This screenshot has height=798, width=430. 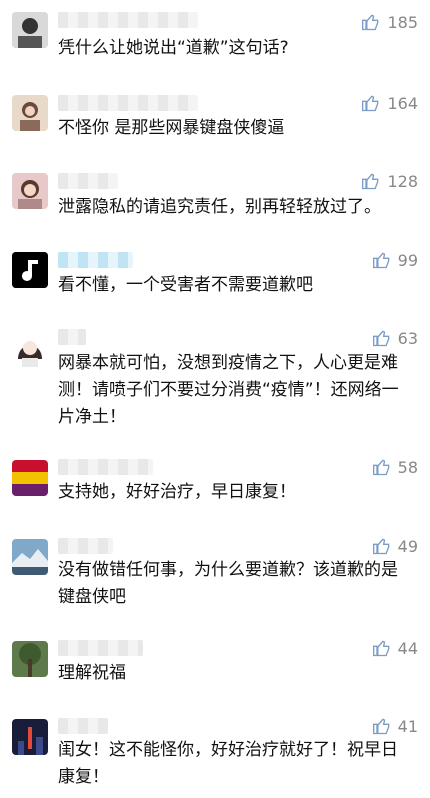 What do you see at coordinates (395, 648) in the screenshot?
I see `like-button: 44` at bounding box center [395, 648].